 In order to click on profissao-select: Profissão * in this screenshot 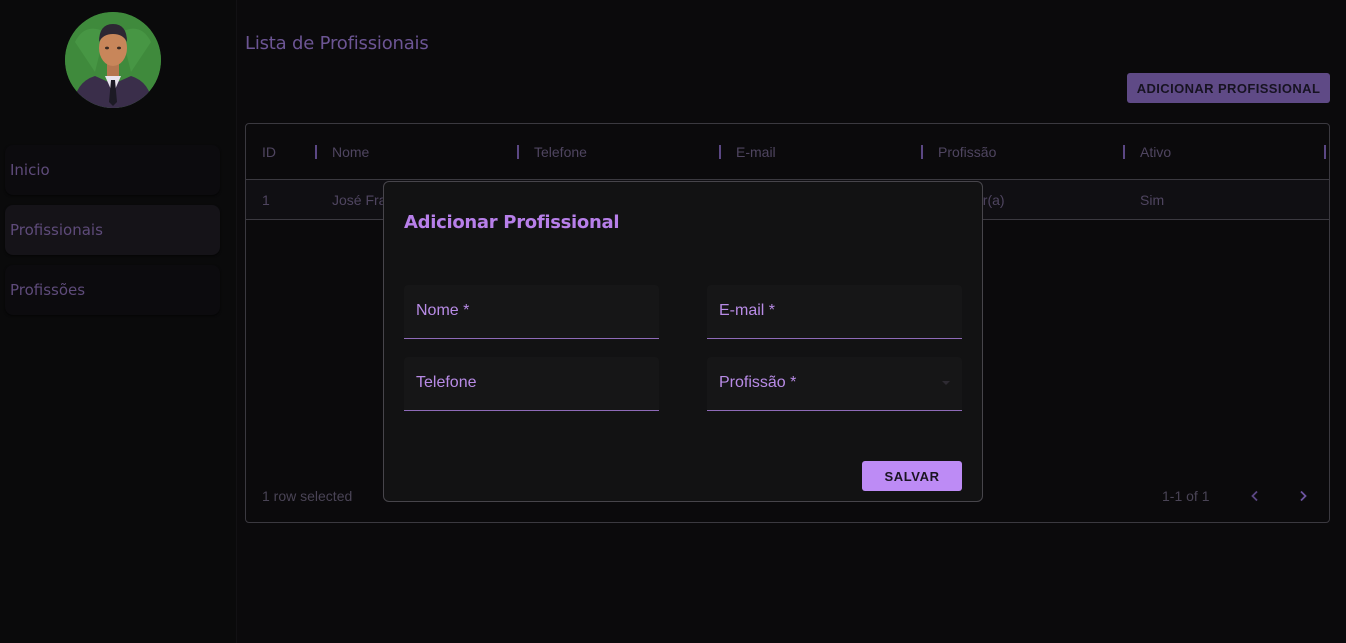, I will do `click(834, 384)`.